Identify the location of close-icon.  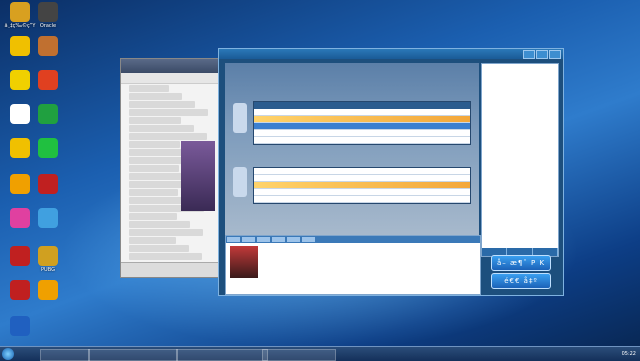
(555, 54).